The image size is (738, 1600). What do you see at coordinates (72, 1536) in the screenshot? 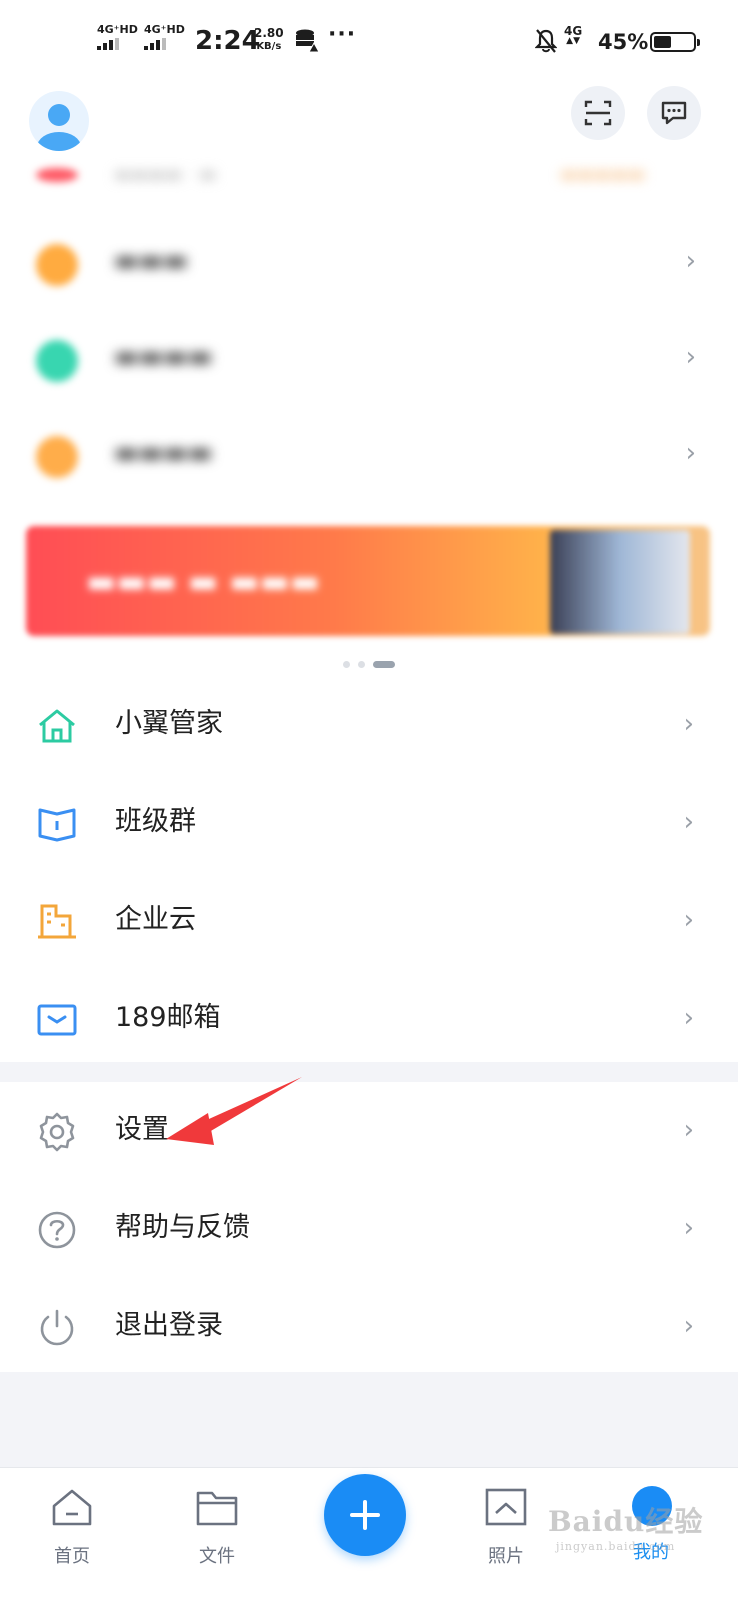
I see `tab-home: 首页` at bounding box center [72, 1536].